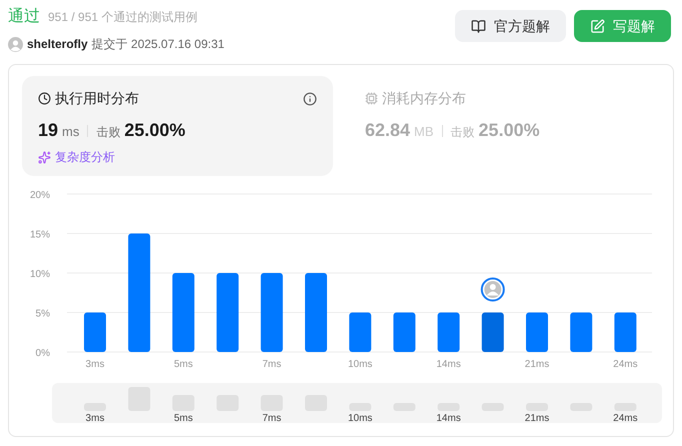 The image size is (682, 446). What do you see at coordinates (40, 274) in the screenshot?
I see `y-tick-label: 10%` at bounding box center [40, 274].